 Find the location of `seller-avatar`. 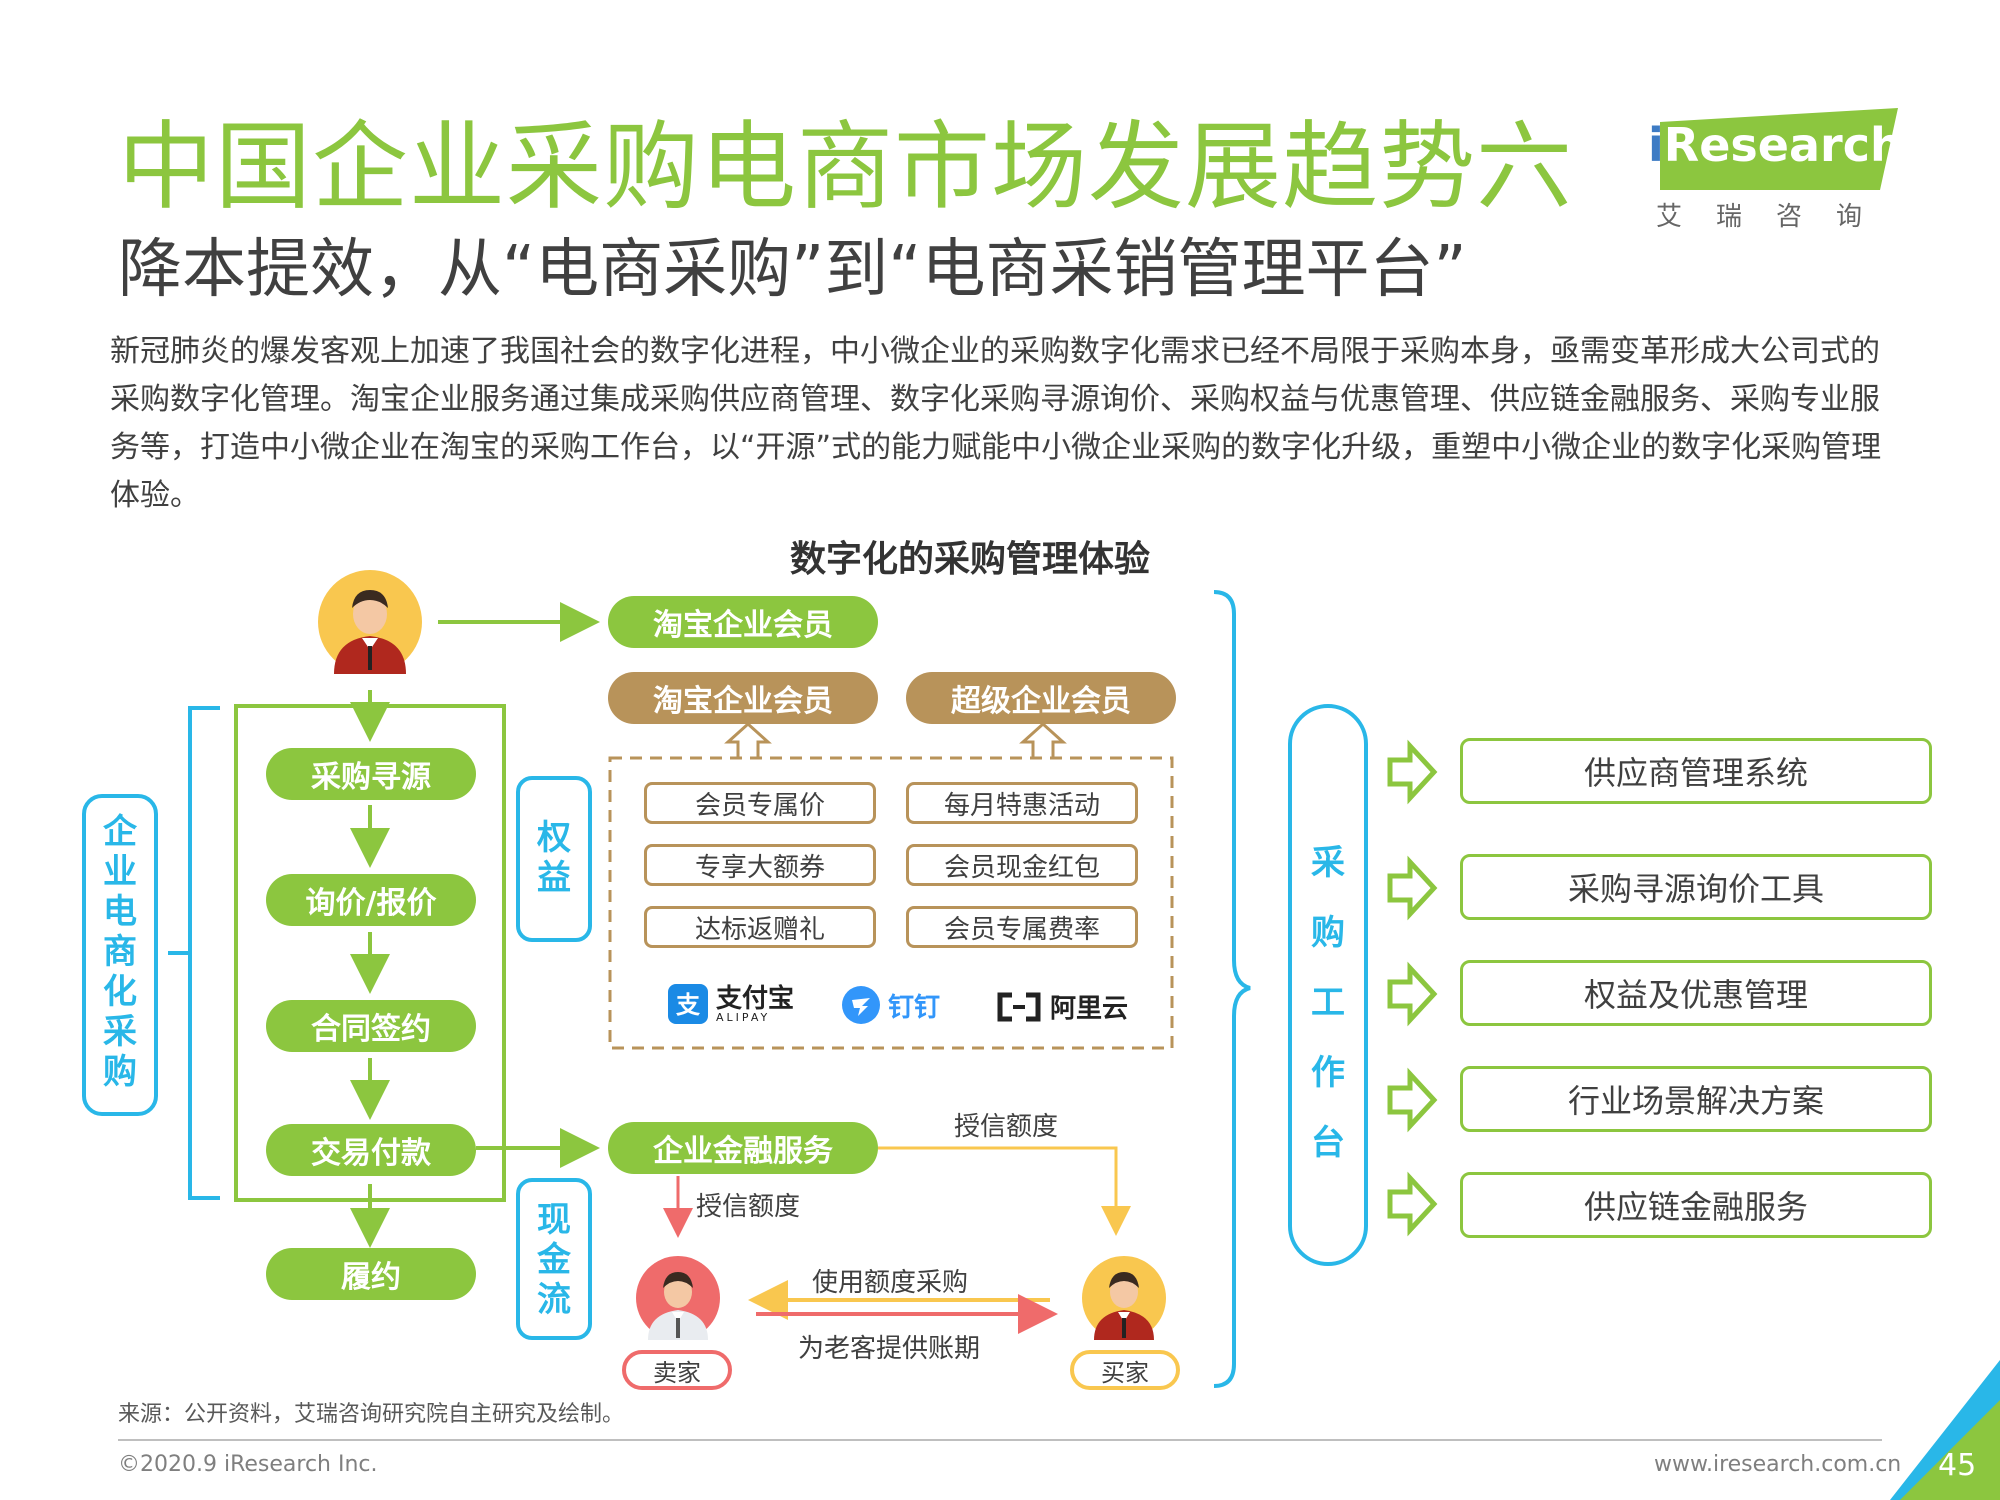

seller-avatar is located at coordinates (678, 1298).